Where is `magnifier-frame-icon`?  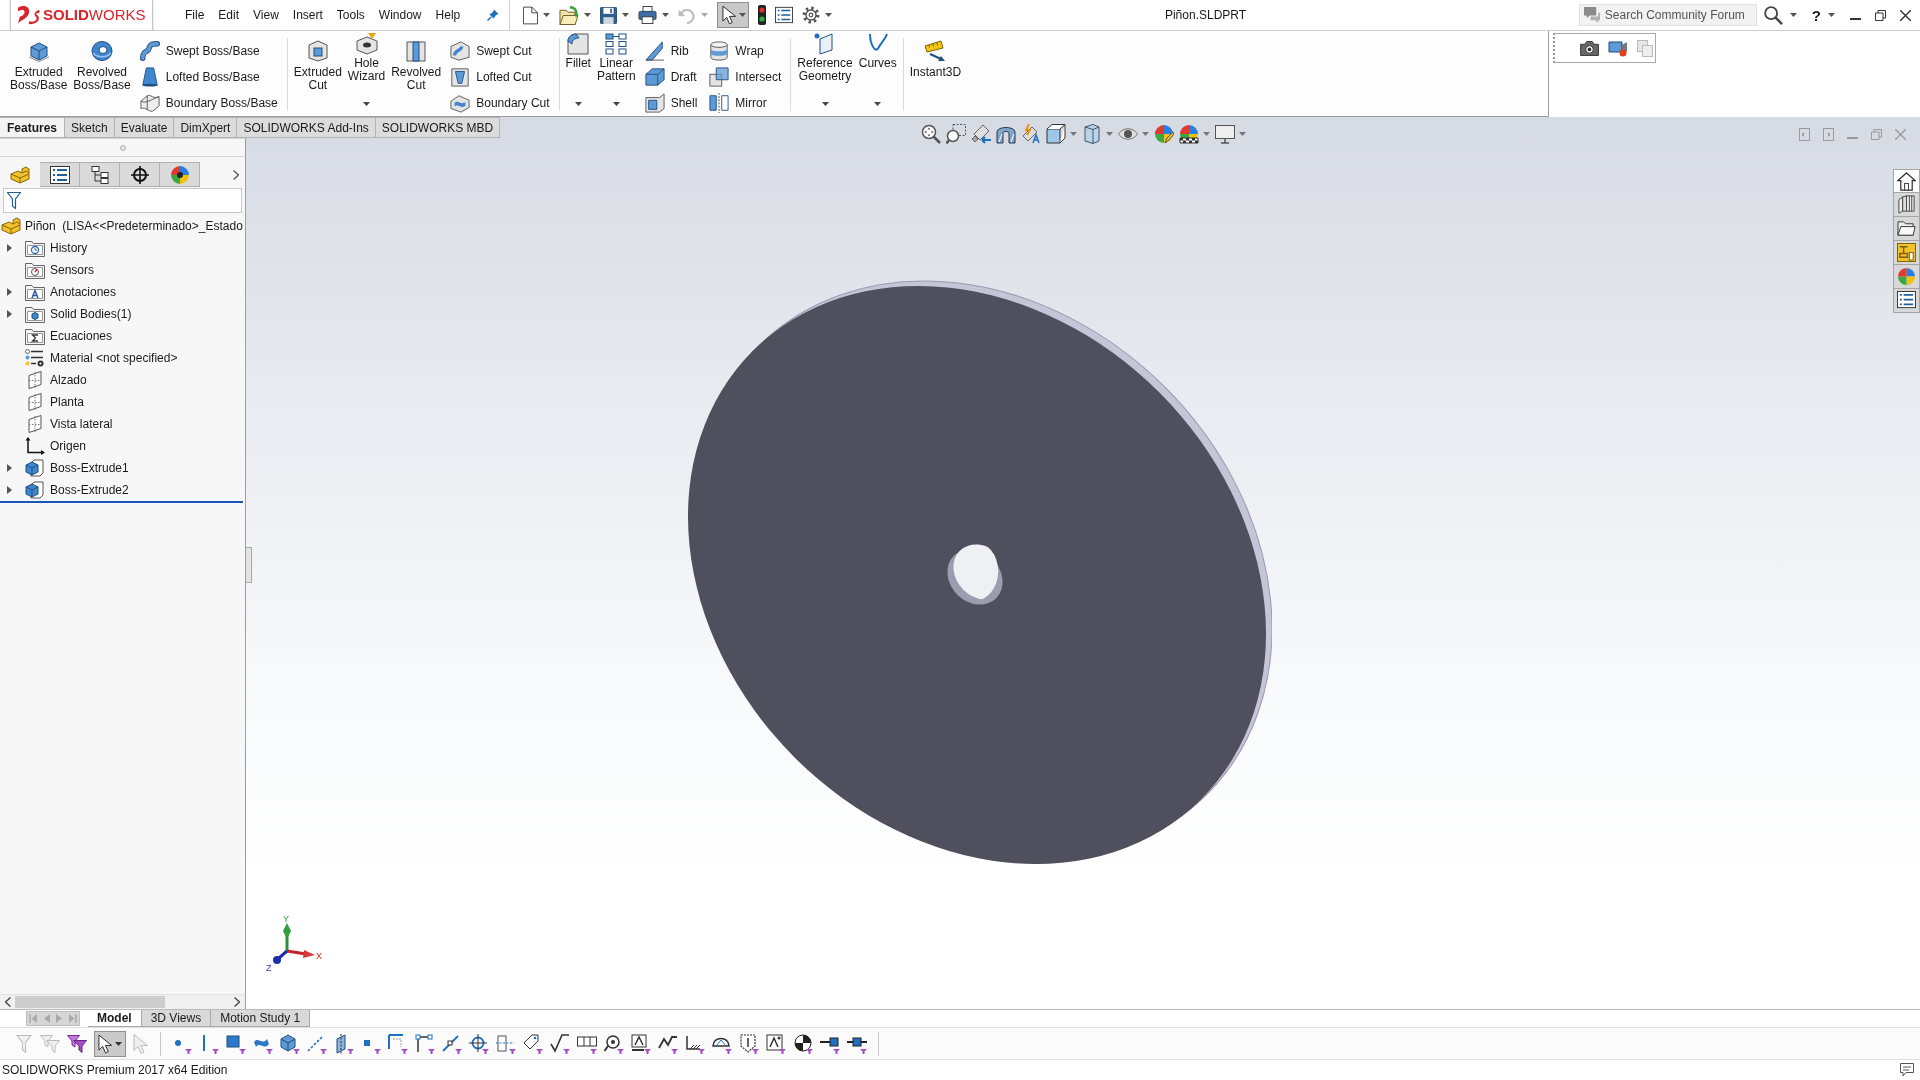 magnifier-frame-icon is located at coordinates (955, 134).